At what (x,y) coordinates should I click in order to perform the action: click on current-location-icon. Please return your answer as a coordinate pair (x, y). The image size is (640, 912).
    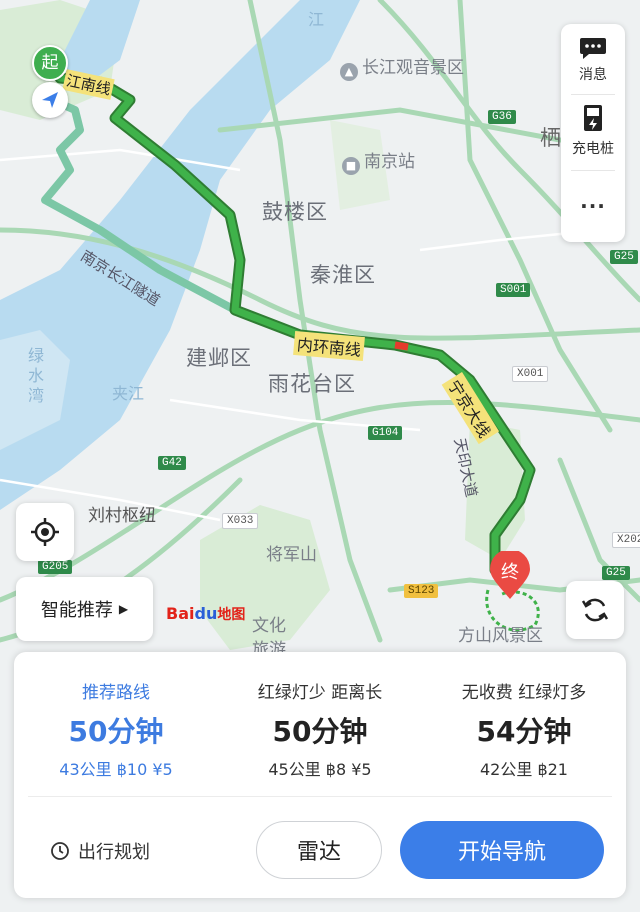
    Looking at the image, I should click on (50, 100).